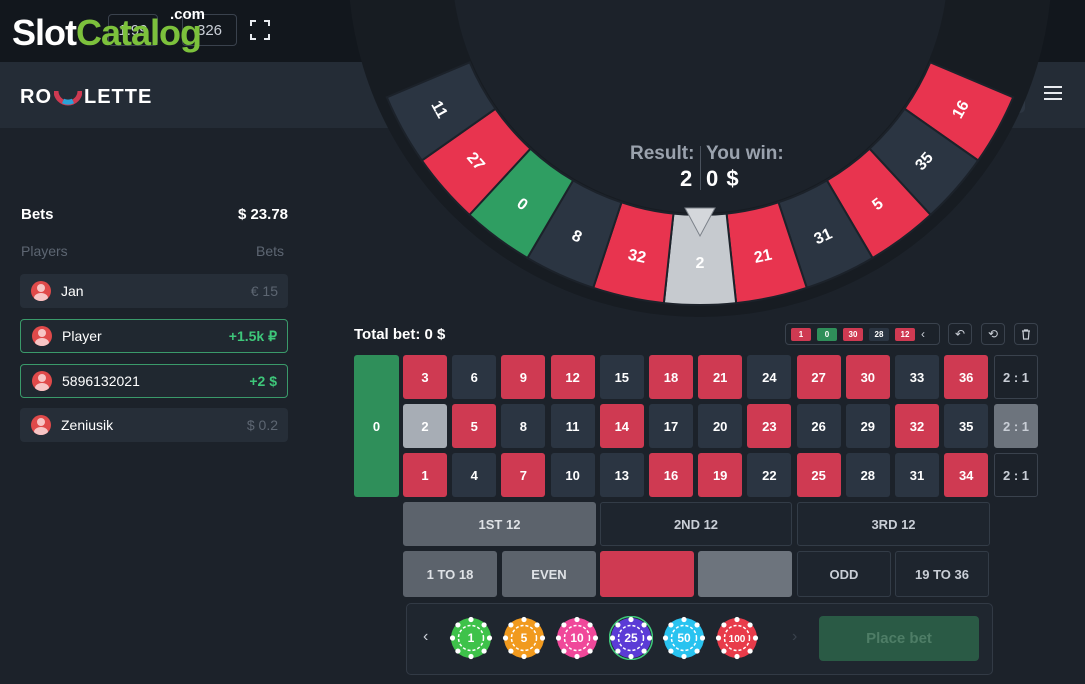 The image size is (1085, 684). I want to click on how-to-play-button: ! How to play?, so click(735, 96).